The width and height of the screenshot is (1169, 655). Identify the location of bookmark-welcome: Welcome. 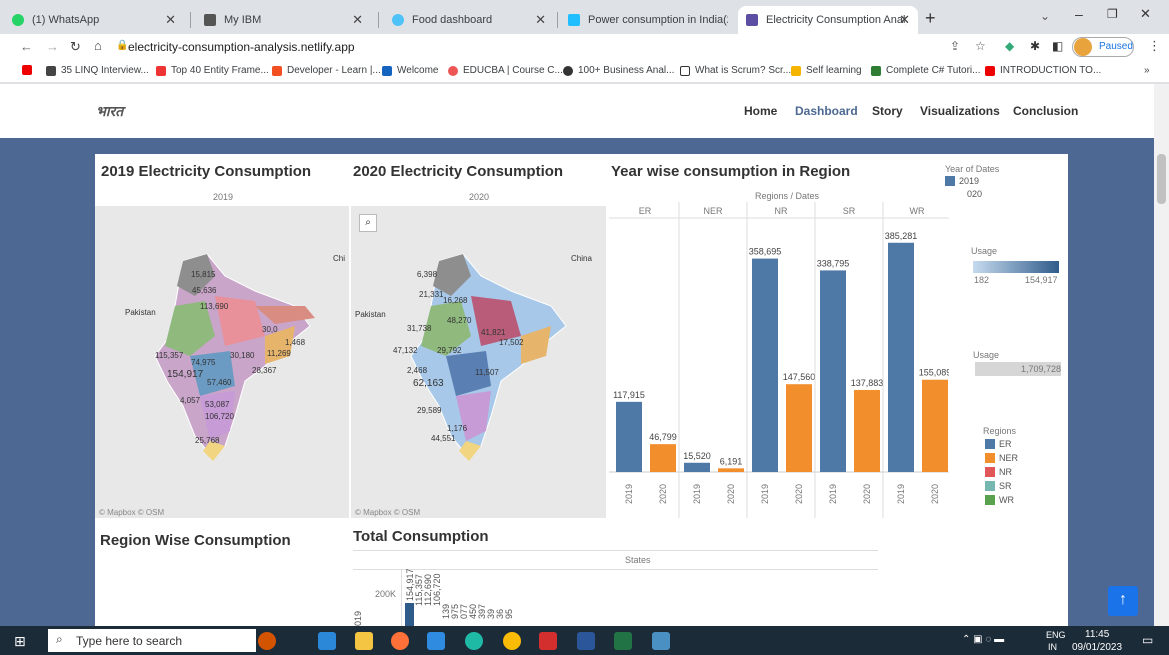
(410, 70).